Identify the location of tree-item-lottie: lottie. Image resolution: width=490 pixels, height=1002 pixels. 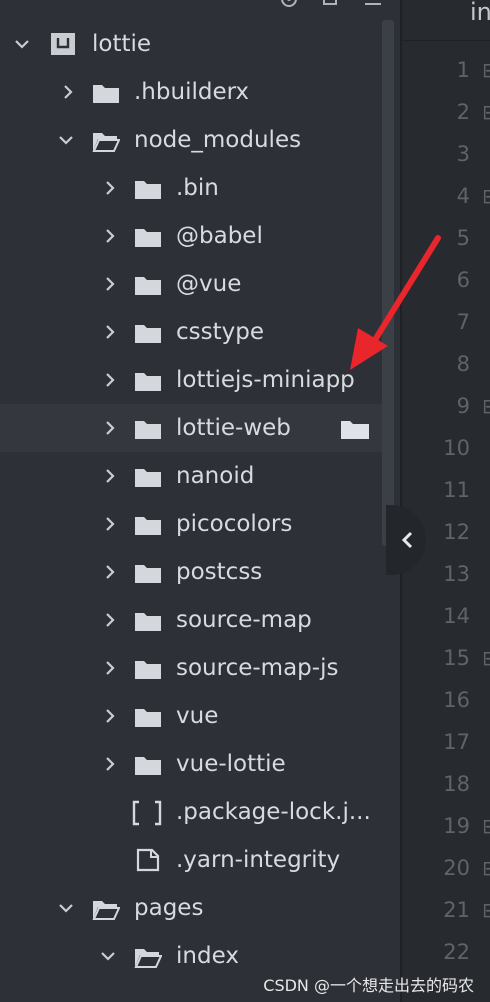
(191, 44).